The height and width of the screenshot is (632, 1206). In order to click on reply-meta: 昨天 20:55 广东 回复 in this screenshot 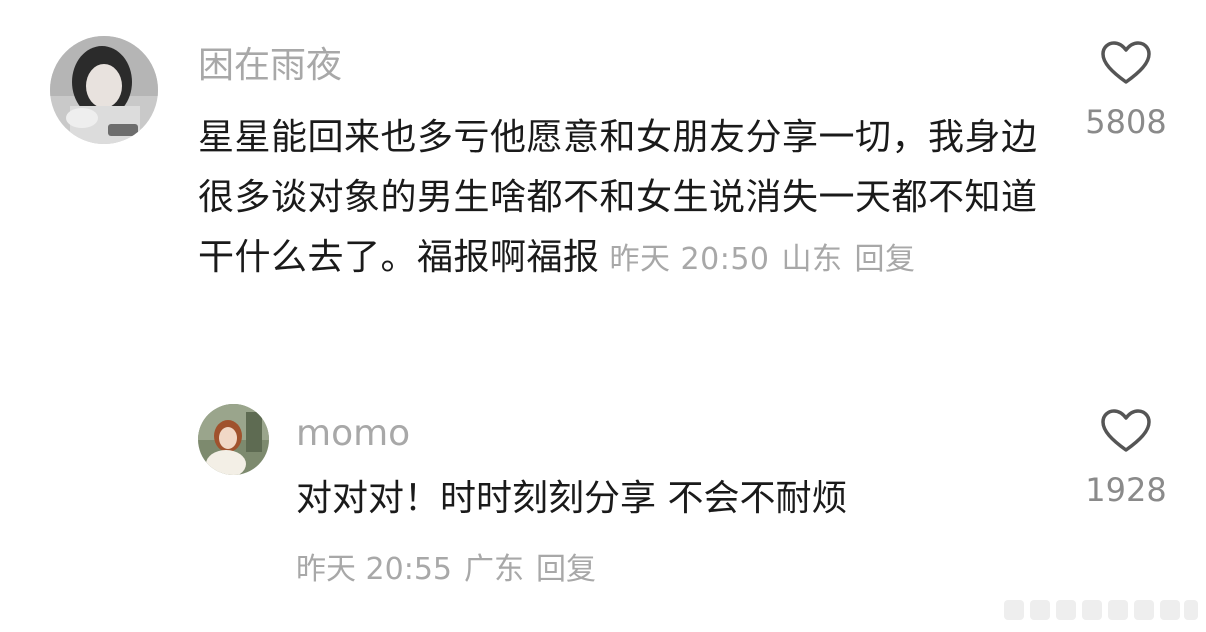, I will do `click(452, 570)`.